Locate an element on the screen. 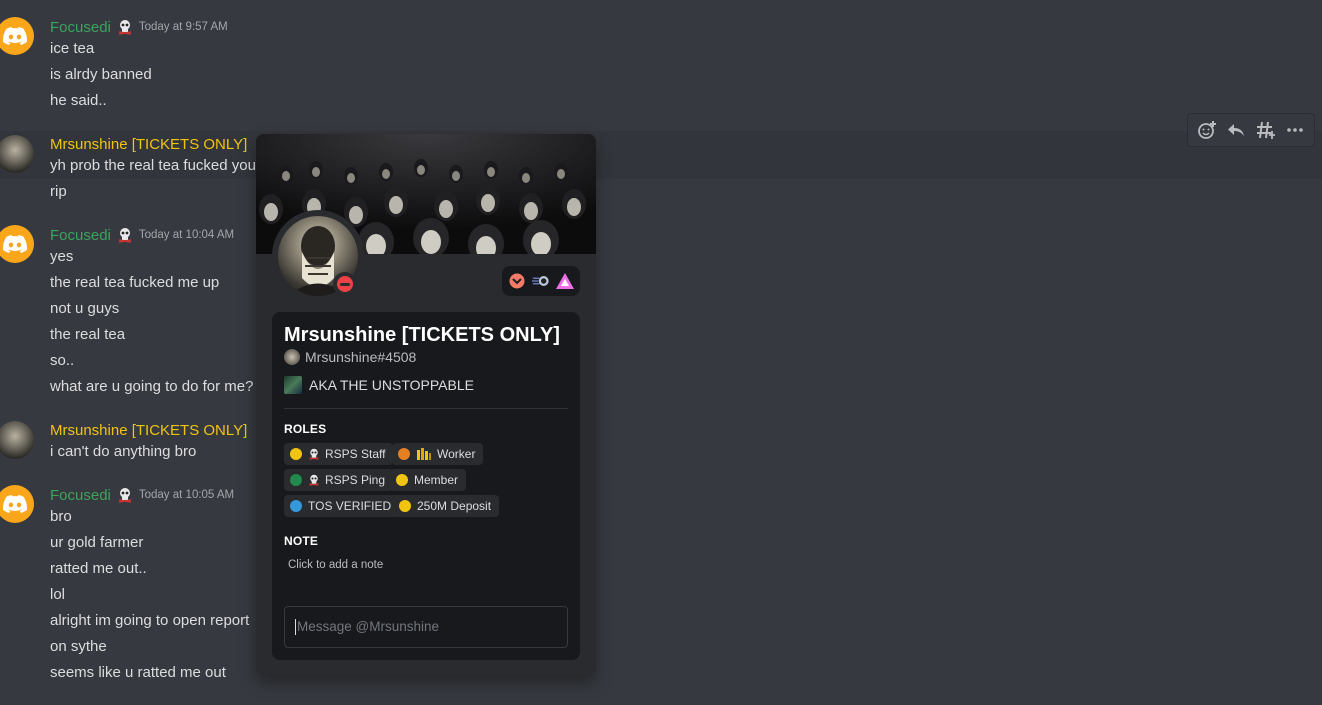 The height and width of the screenshot is (705, 1322). create-thread-button is located at coordinates (1266, 130).